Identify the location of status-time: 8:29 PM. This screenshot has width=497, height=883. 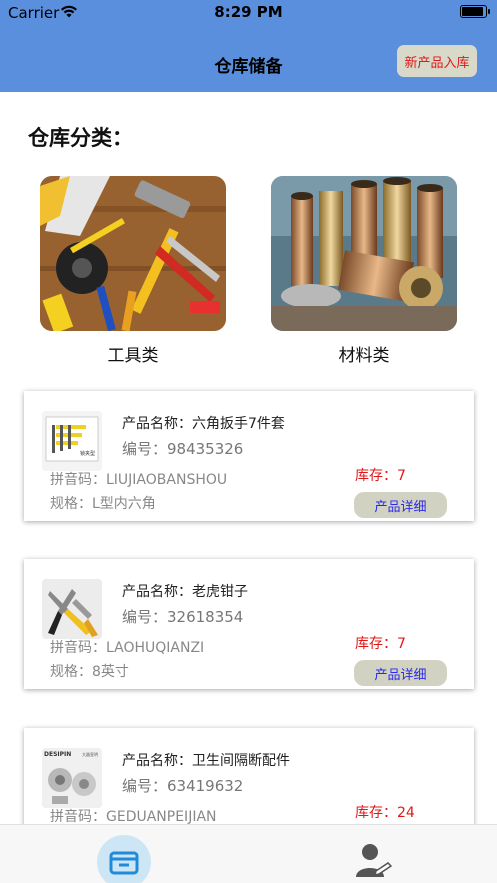
(248, 12).